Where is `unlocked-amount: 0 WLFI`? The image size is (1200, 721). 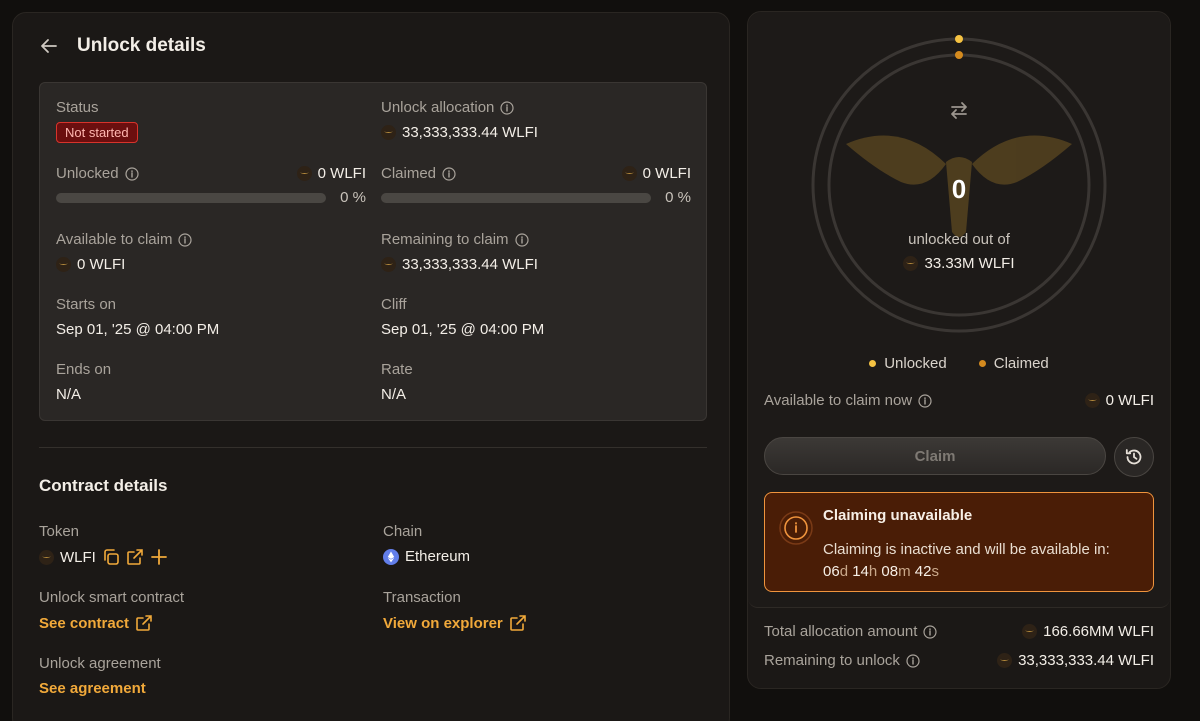 unlocked-amount: 0 WLFI is located at coordinates (331, 173).